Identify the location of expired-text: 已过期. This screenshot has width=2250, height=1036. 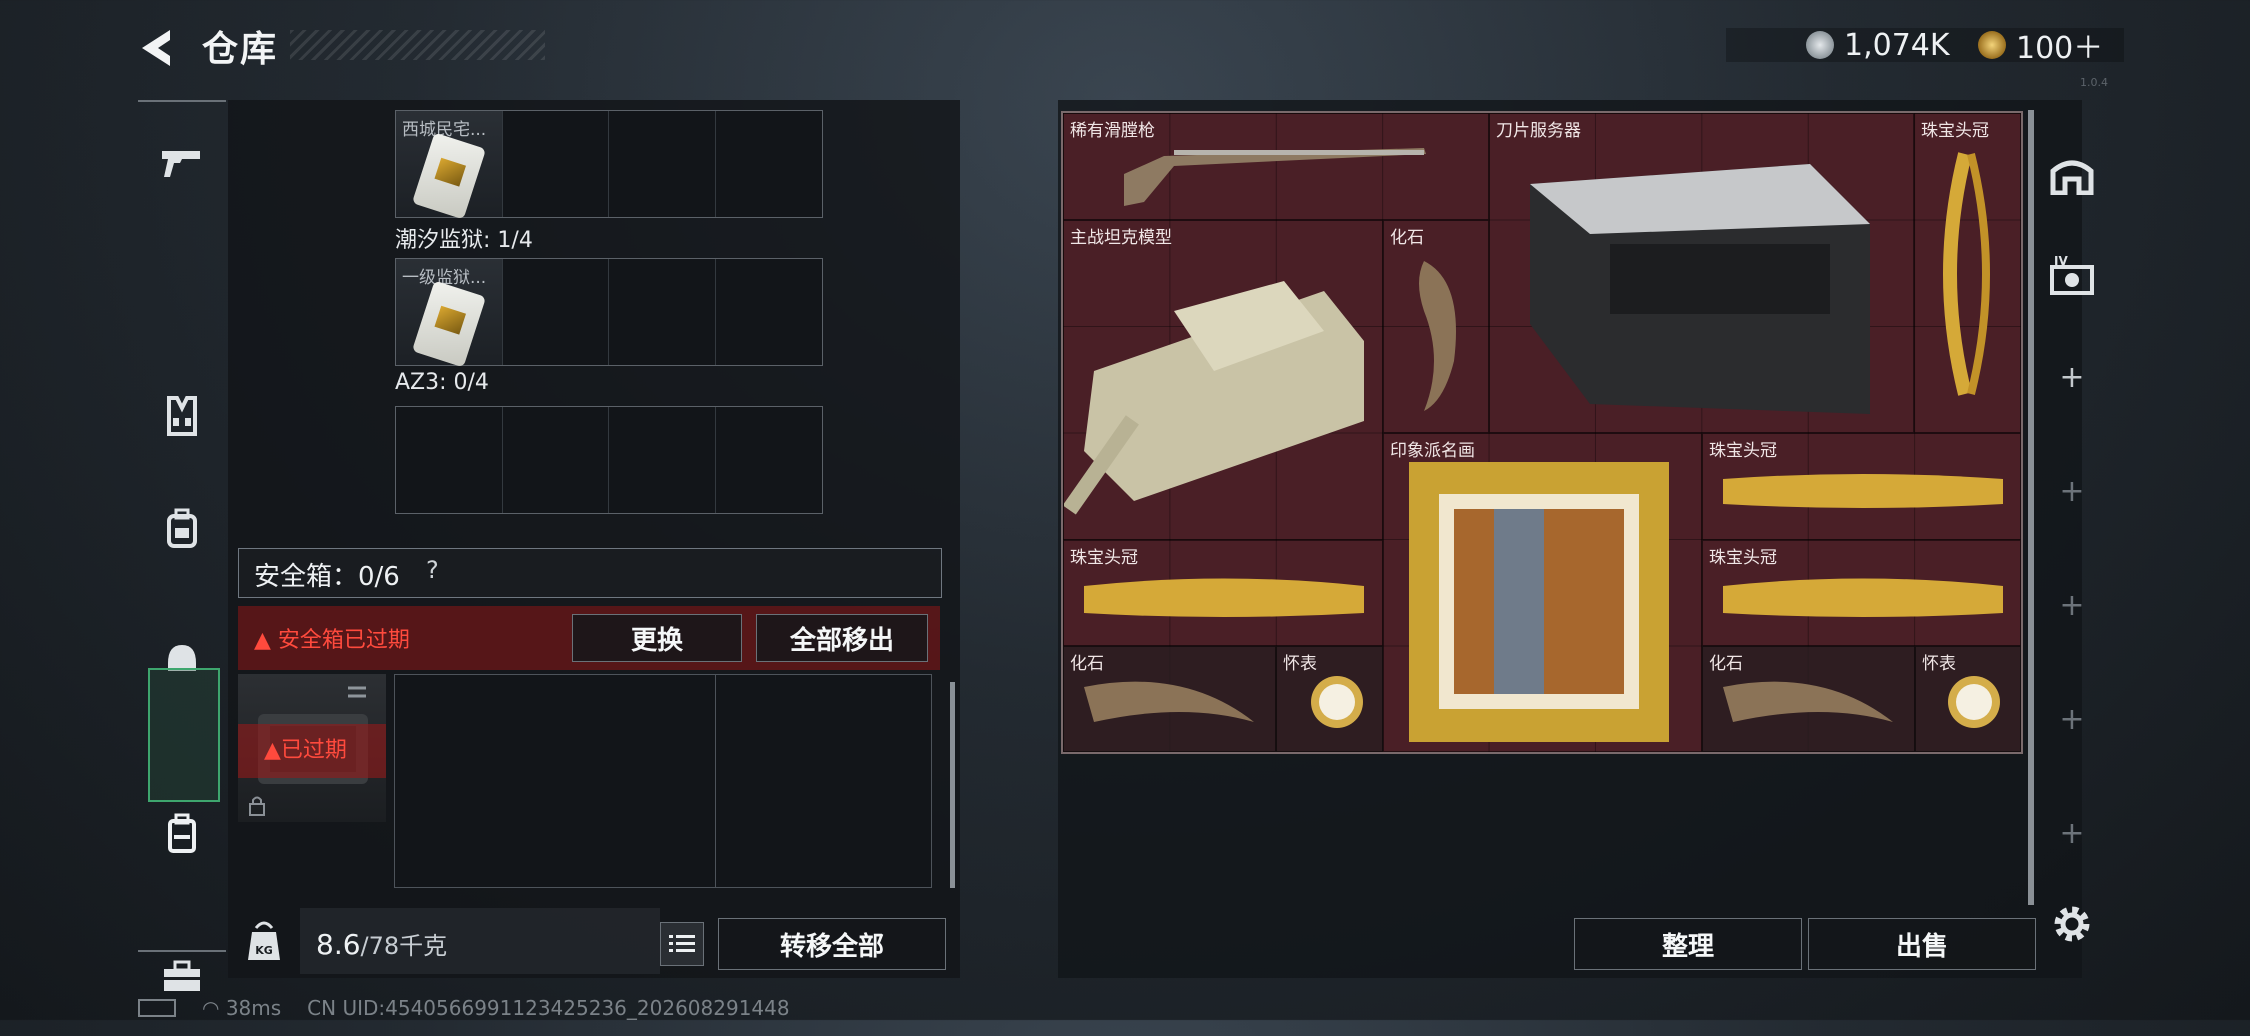
(313, 750).